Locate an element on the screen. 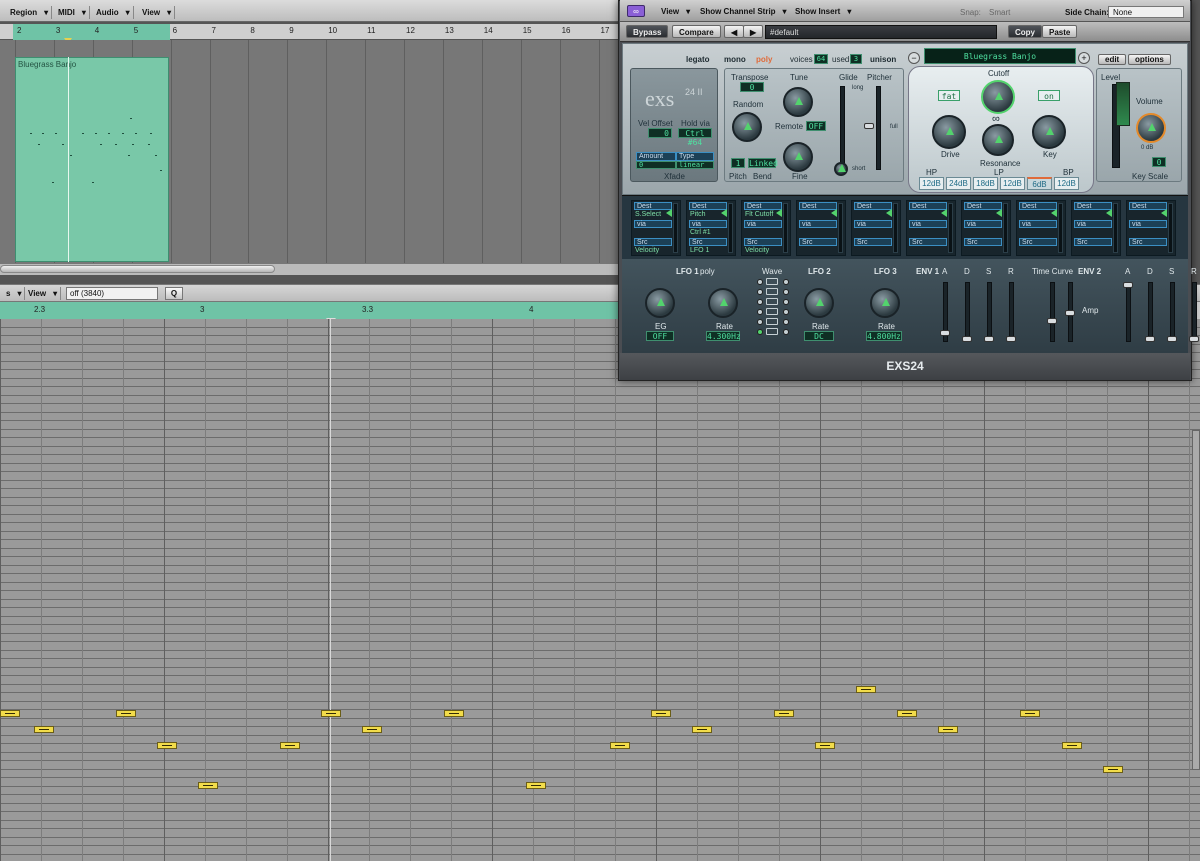 This screenshot has width=1200, height=861. volume-knob is located at coordinates (1151, 128).